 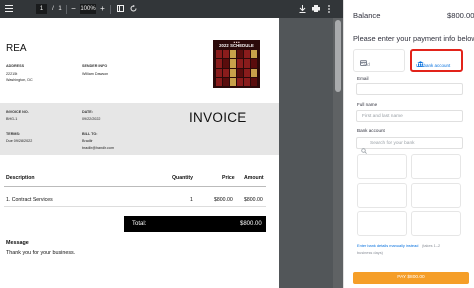 I want to click on address-line2: Washington, DC, so click(x=19, y=80).